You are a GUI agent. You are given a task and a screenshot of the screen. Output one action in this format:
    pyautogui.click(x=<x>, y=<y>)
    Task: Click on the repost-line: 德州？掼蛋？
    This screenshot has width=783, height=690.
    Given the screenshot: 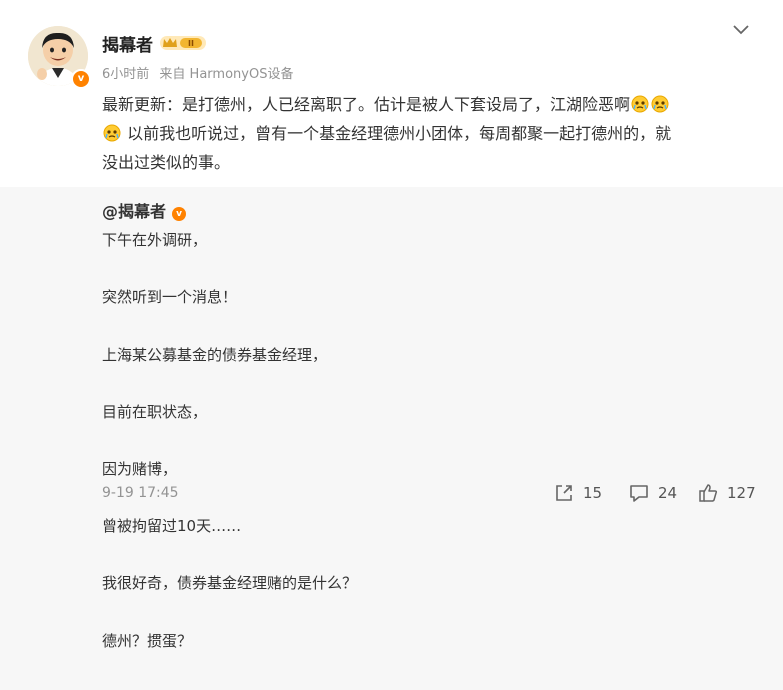 What is the action you would take?
    pyautogui.click(x=147, y=641)
    